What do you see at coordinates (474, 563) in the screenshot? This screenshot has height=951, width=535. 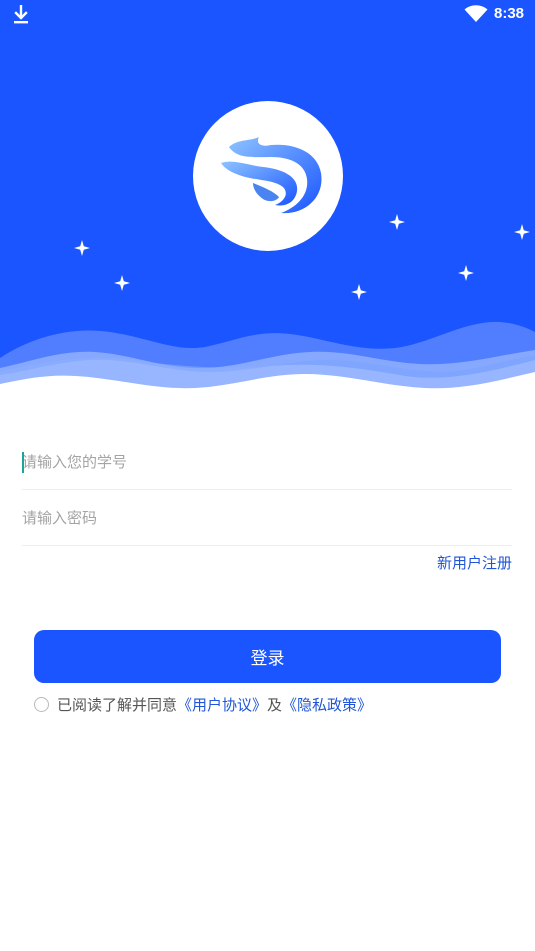 I see `register-link: 新用户注册` at bounding box center [474, 563].